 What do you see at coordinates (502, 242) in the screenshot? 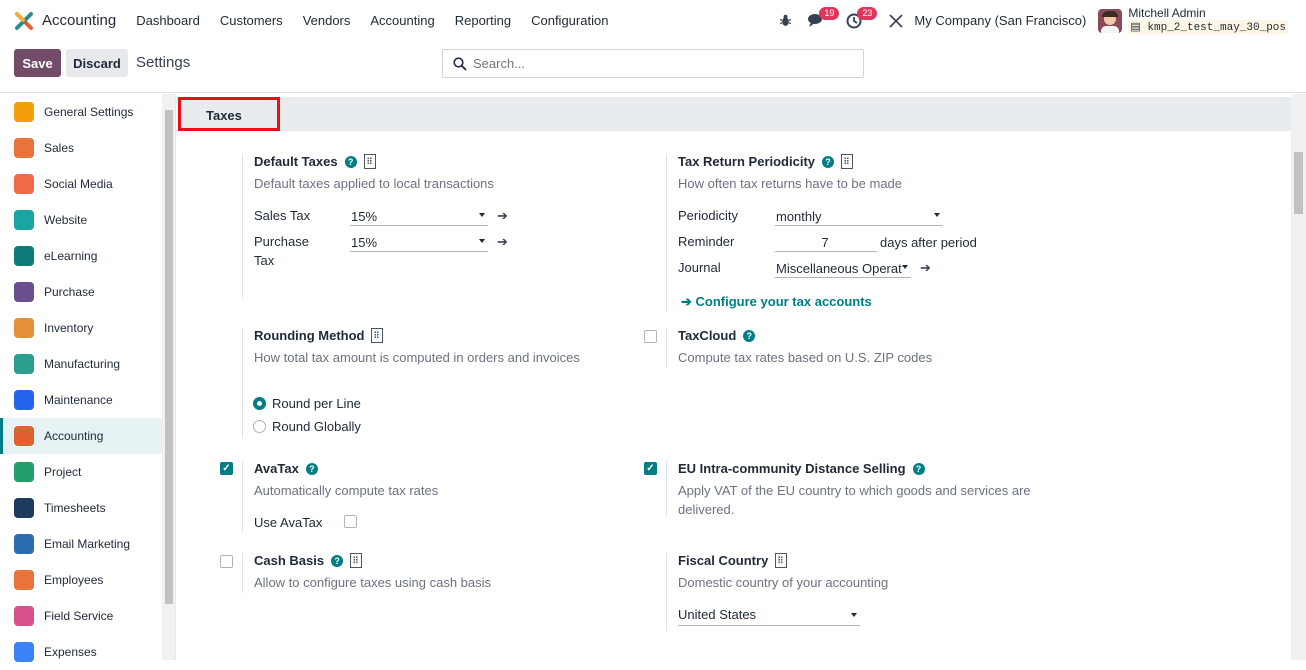
I see `purchase-tax-open-arrow-icon: ➔` at bounding box center [502, 242].